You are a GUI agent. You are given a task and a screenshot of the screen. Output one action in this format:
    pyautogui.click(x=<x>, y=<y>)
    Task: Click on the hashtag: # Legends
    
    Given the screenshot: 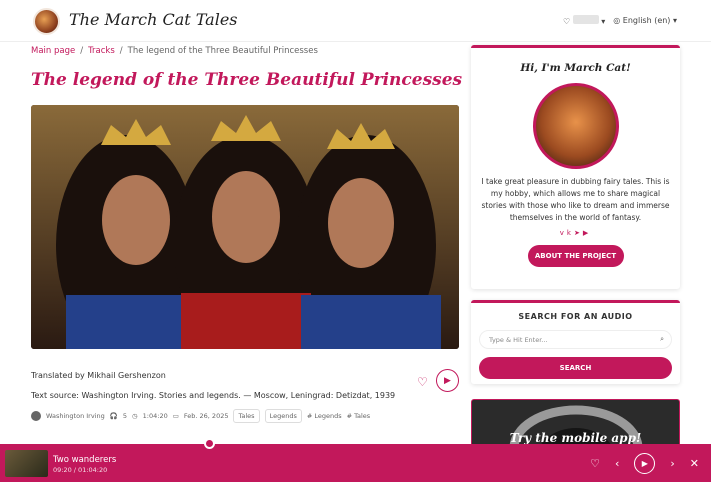 What is the action you would take?
    pyautogui.click(x=324, y=416)
    